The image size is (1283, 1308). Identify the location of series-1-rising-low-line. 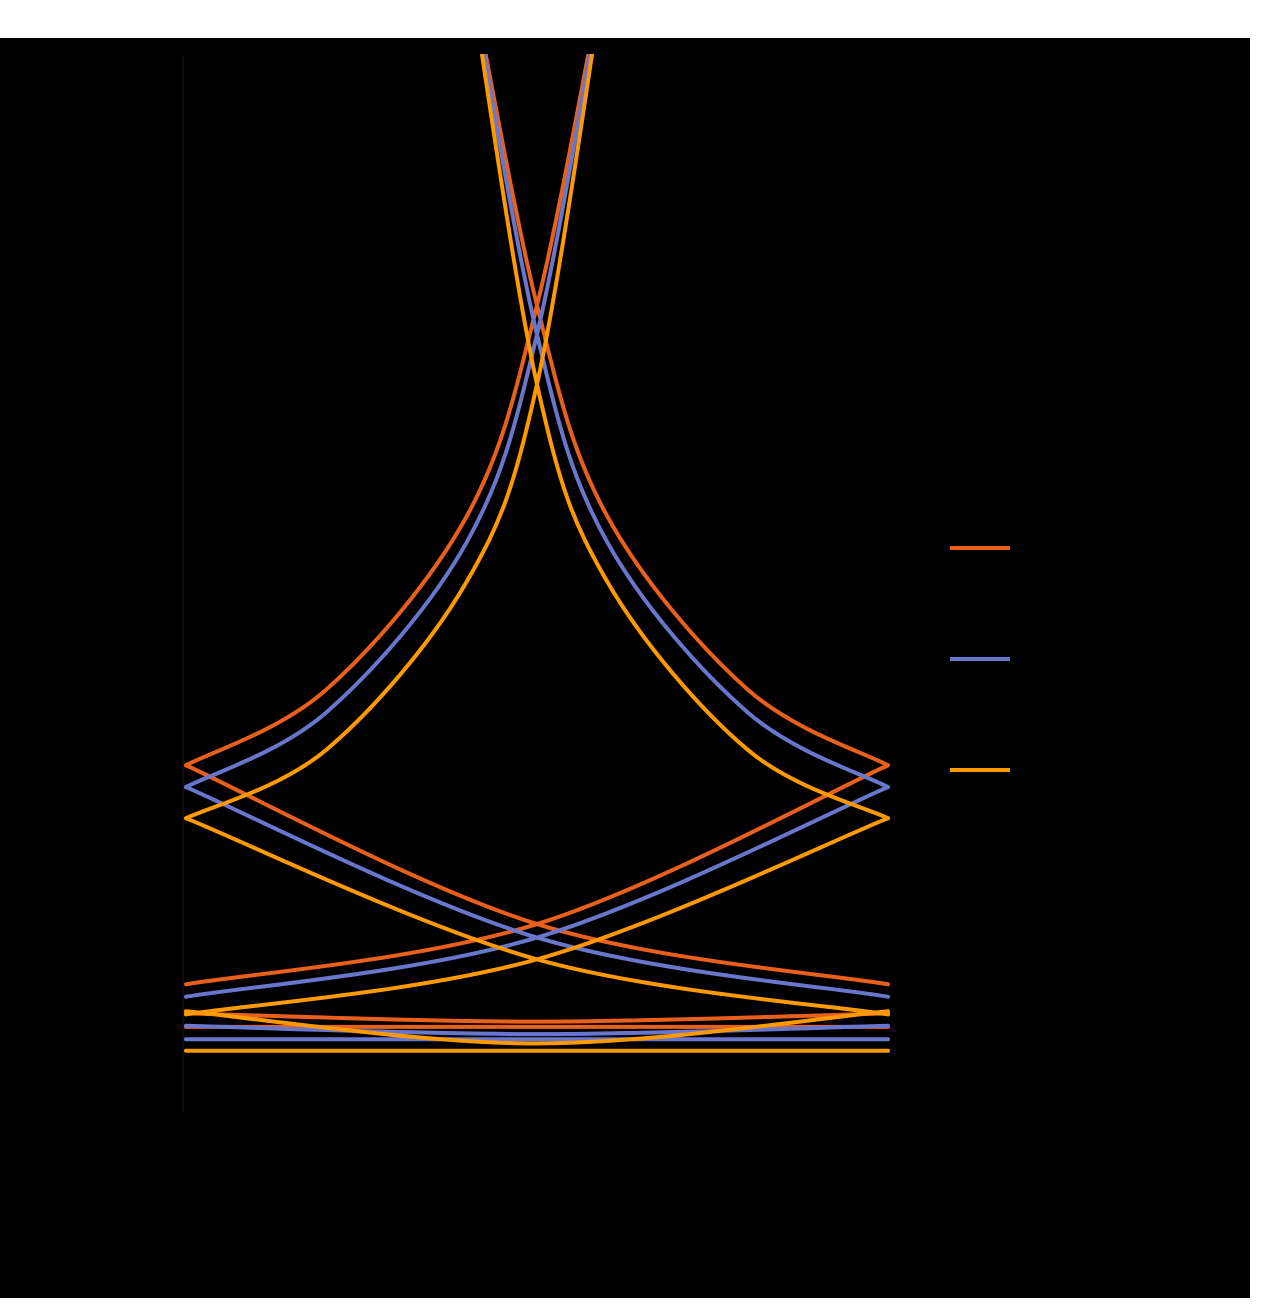
(537, 875).